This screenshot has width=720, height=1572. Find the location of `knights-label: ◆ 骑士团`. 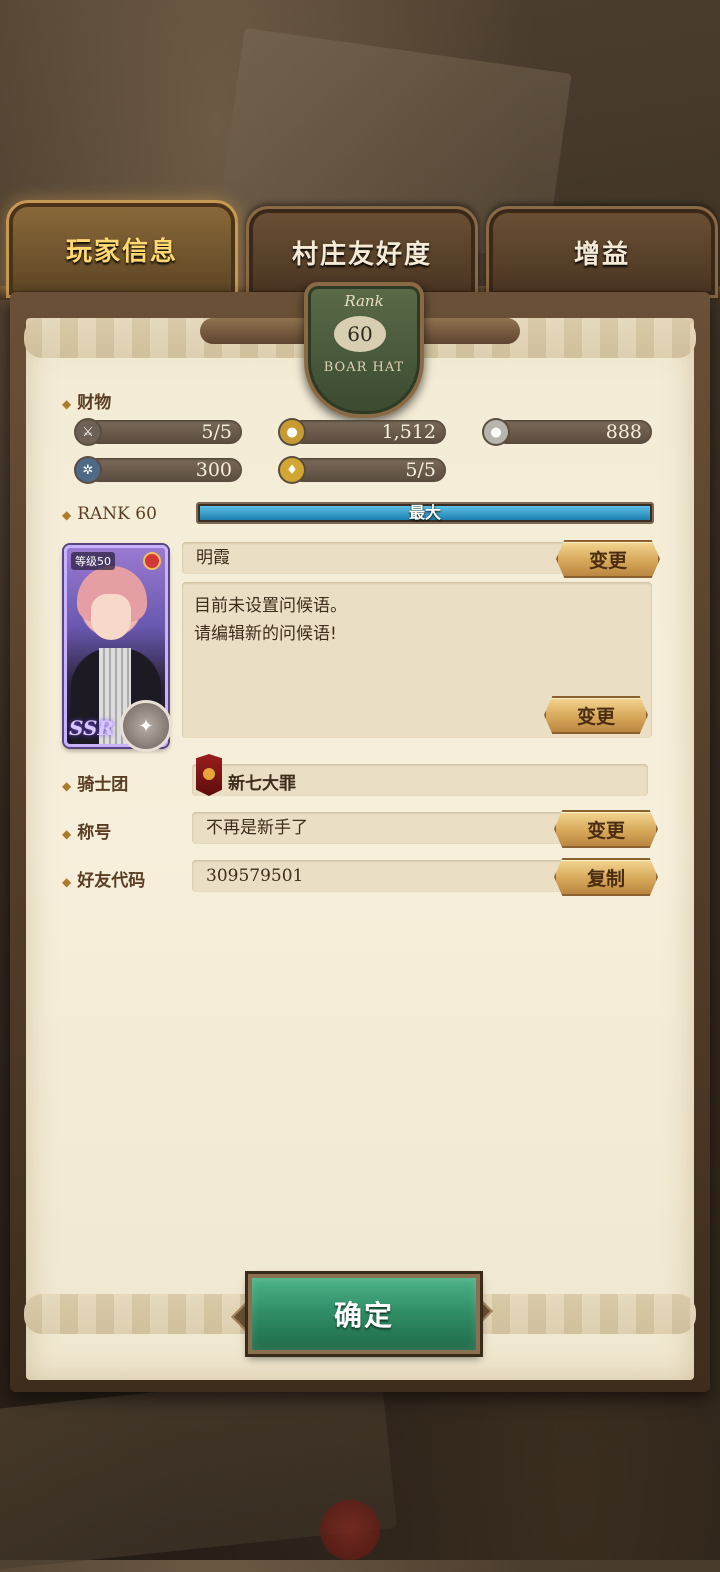

knights-label: ◆ 骑士团 is located at coordinates (95, 785).